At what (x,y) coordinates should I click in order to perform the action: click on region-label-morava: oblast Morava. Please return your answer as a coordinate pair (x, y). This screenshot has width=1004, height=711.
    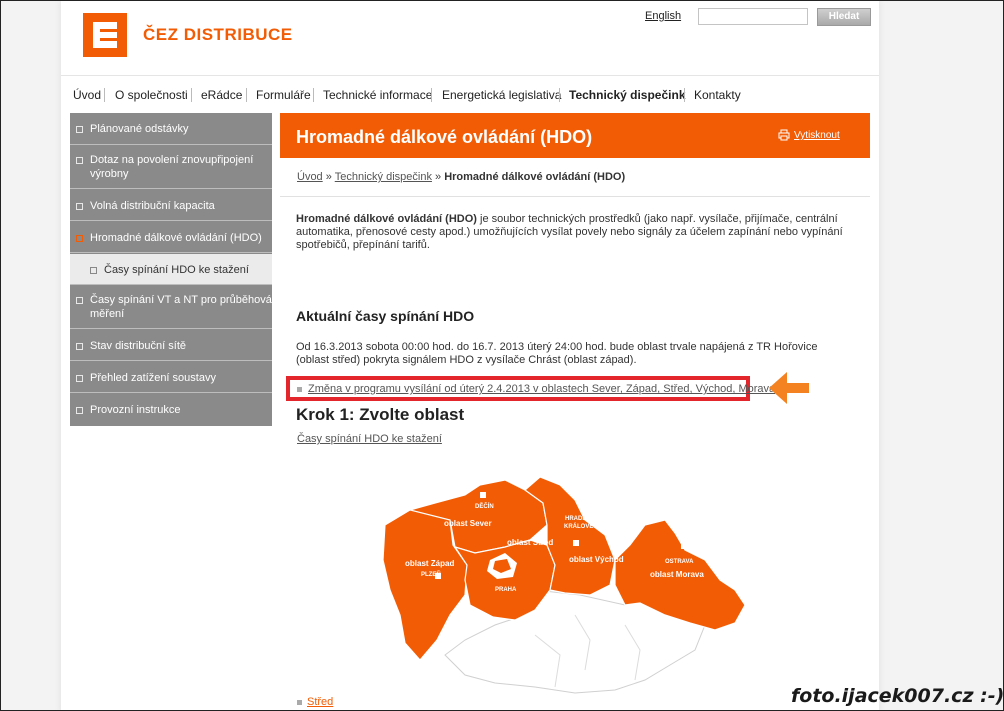
    Looking at the image, I should click on (677, 574).